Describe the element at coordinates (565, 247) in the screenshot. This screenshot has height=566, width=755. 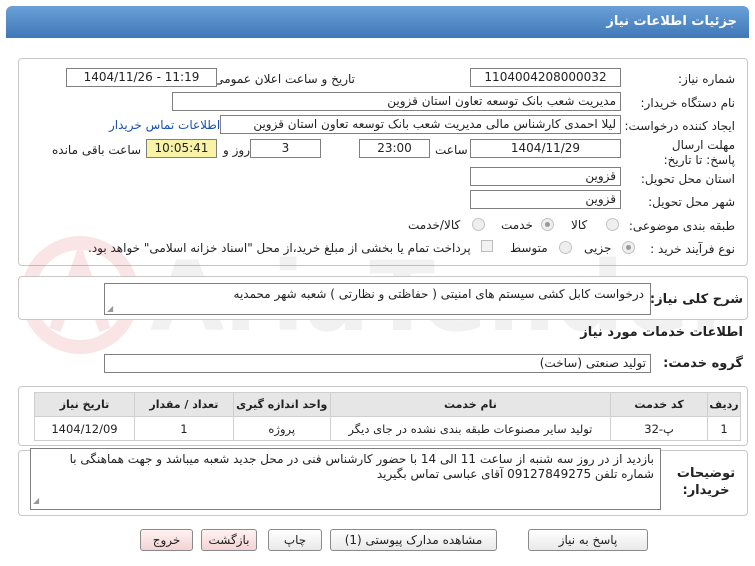
I see `process-medium-radio` at that location.